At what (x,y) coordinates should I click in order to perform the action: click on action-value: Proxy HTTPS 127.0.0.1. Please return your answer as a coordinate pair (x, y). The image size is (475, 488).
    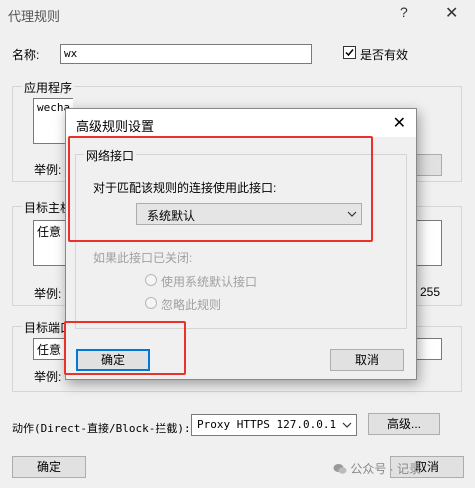
    Looking at the image, I should click on (267, 424).